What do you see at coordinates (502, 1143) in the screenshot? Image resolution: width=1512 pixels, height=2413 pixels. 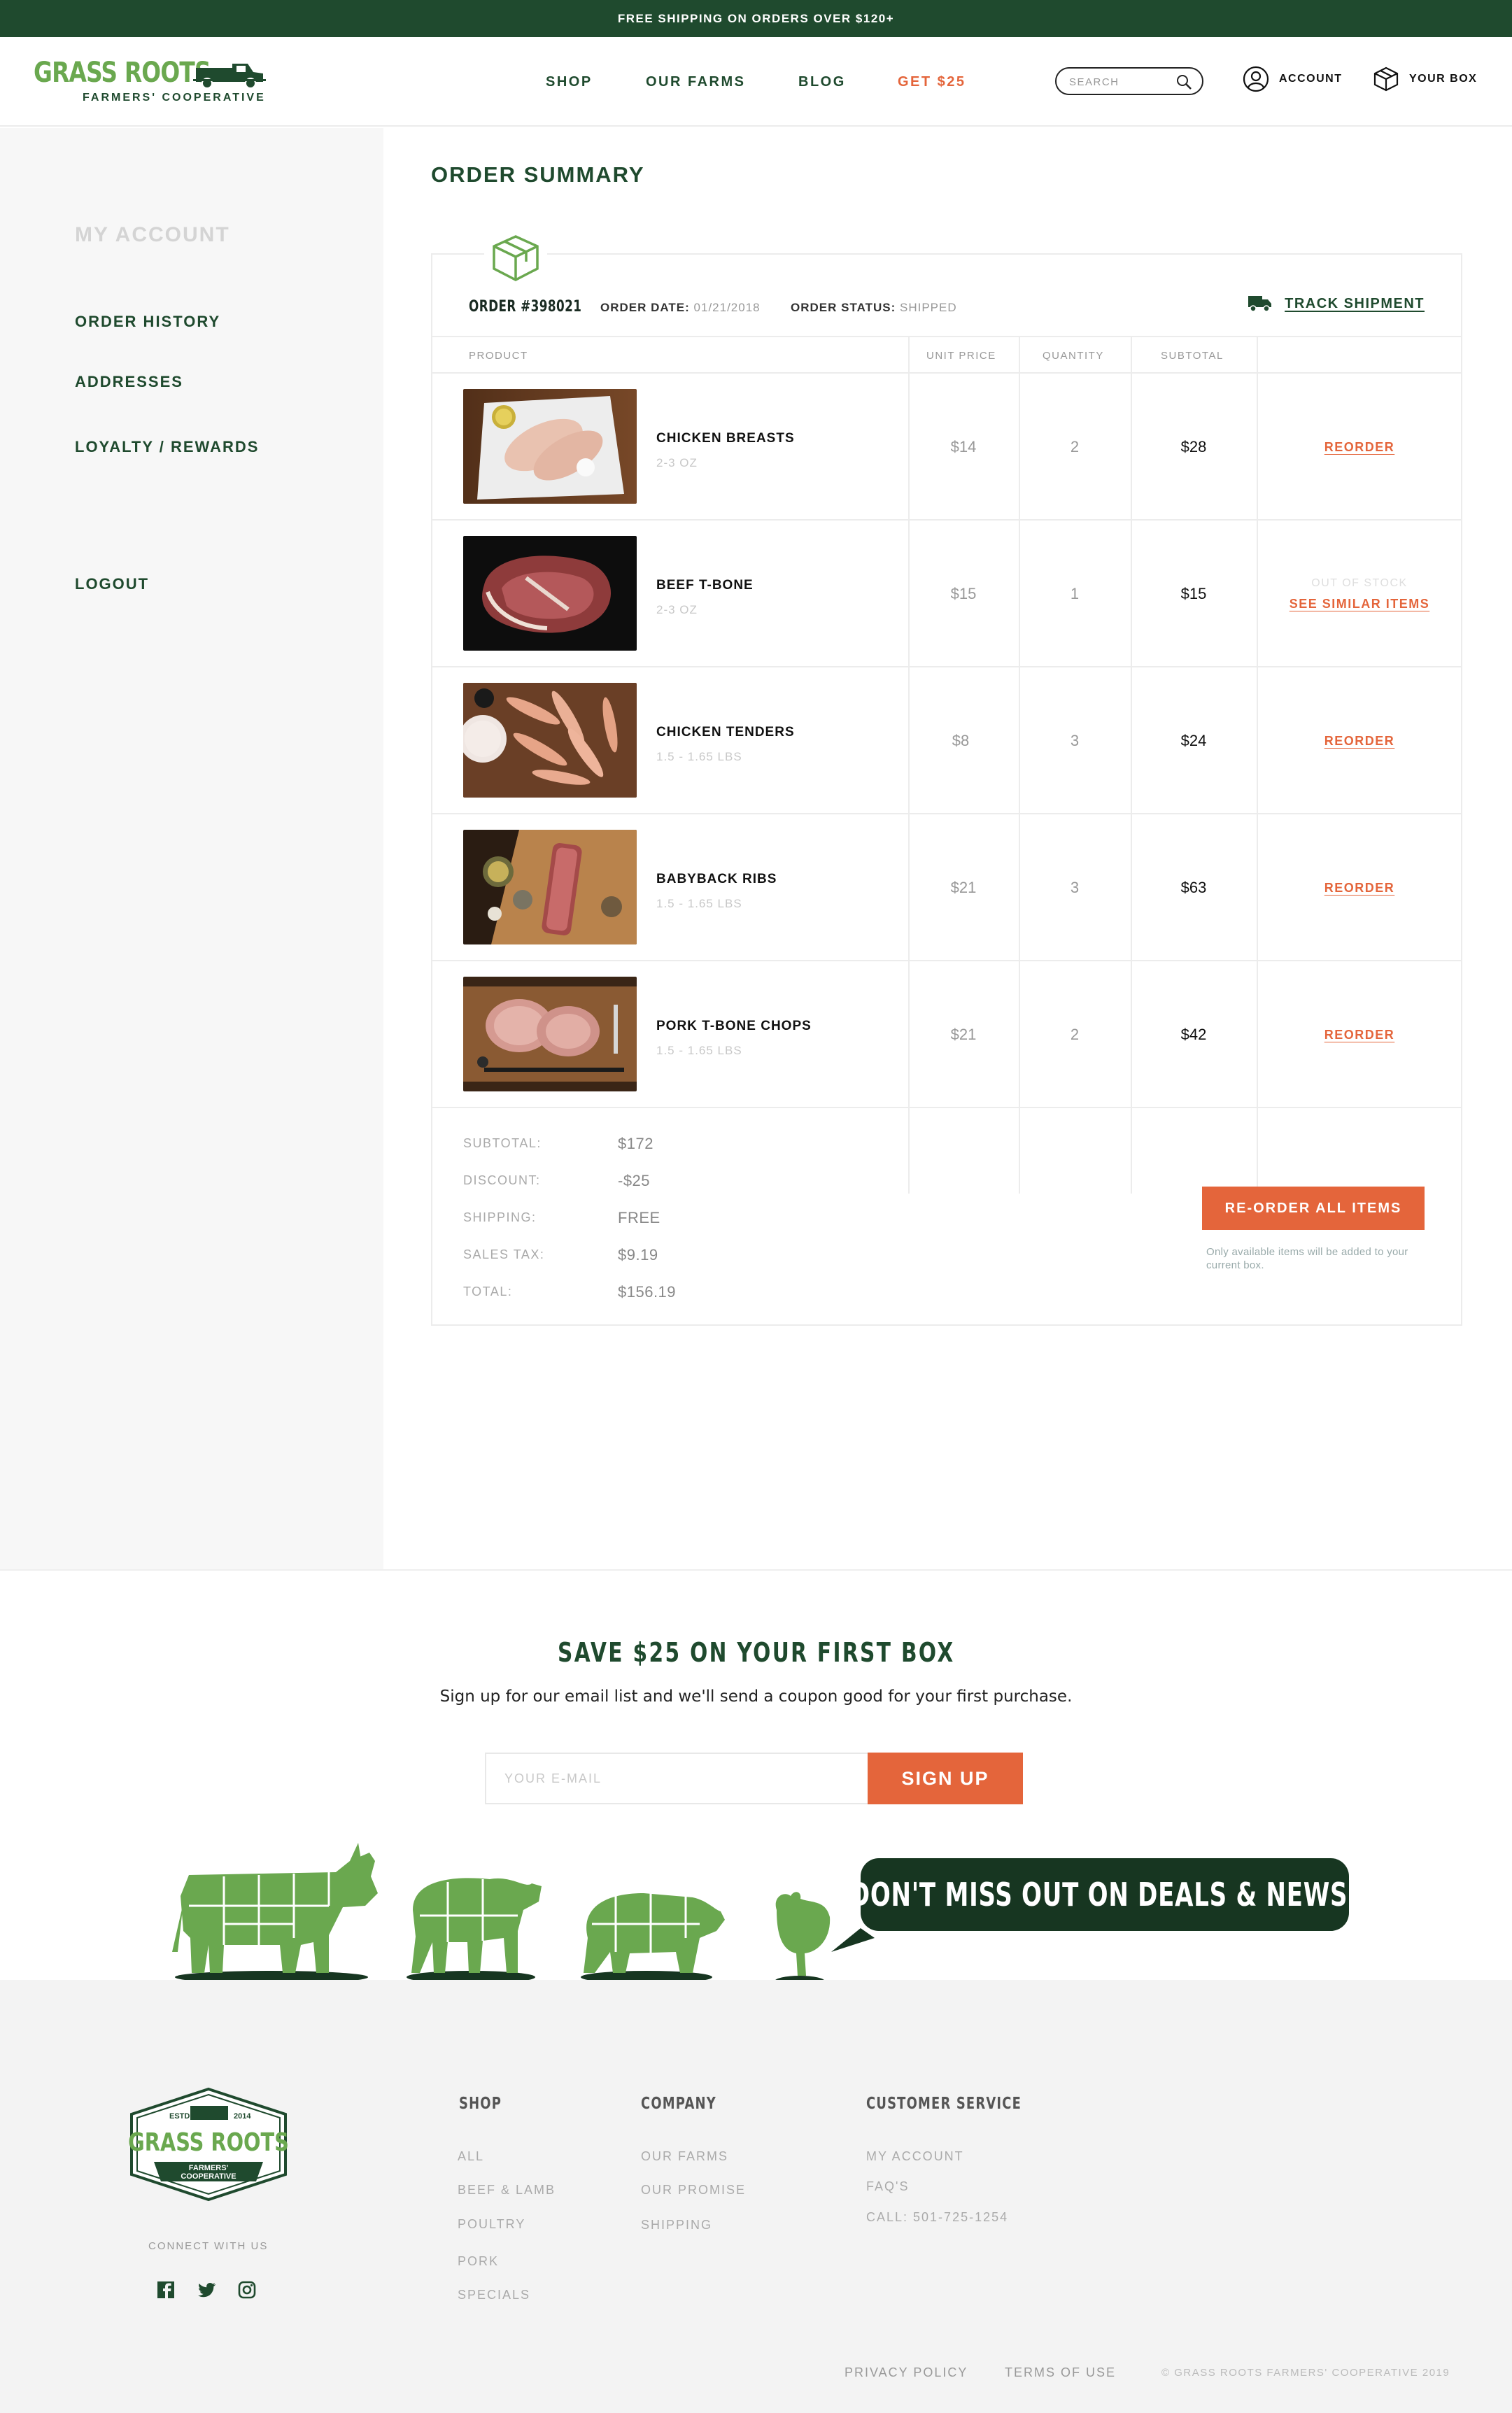 I see `subtotal-label: SUBTOTAL:` at bounding box center [502, 1143].